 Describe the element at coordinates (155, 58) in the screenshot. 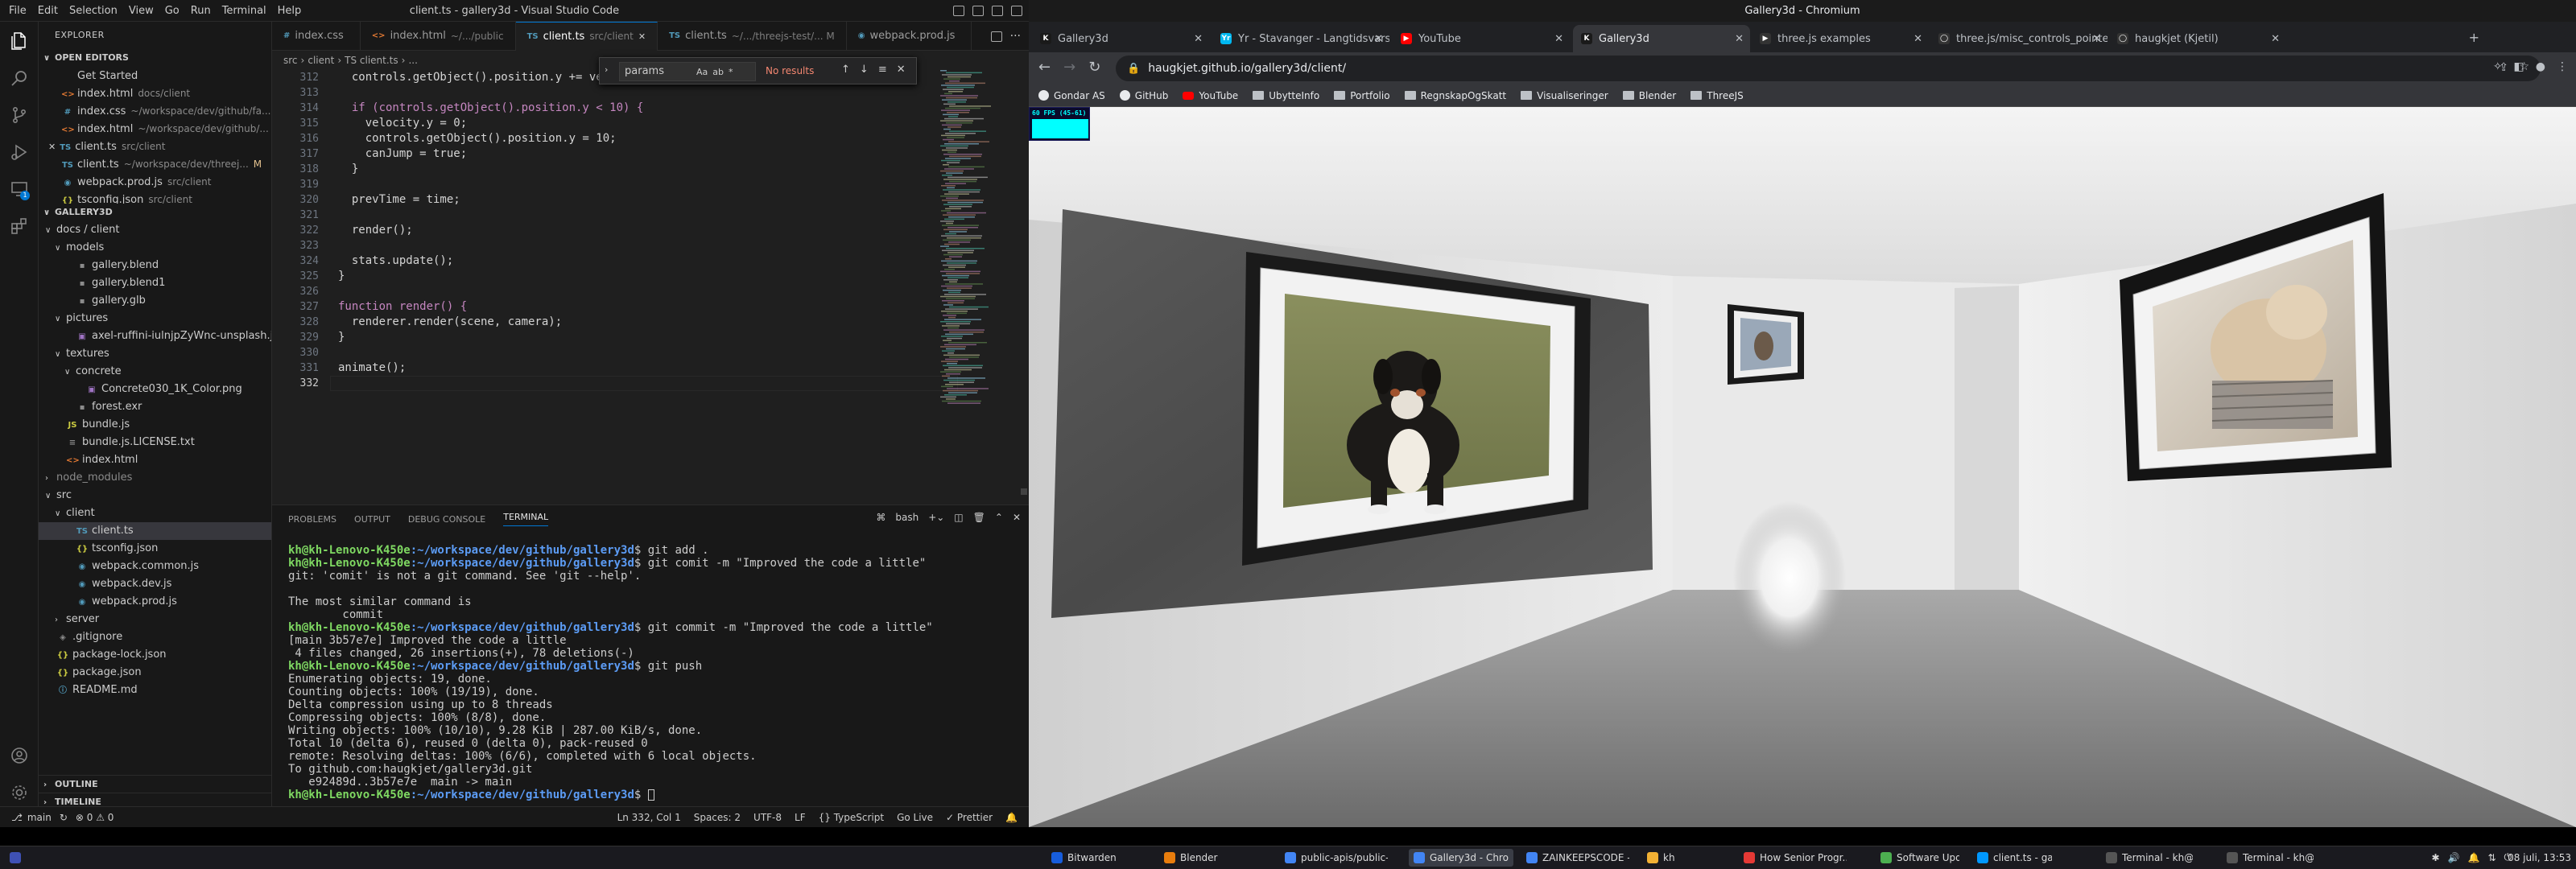

I see `open-editors-section: ∨ OPEN EDITORS` at that location.